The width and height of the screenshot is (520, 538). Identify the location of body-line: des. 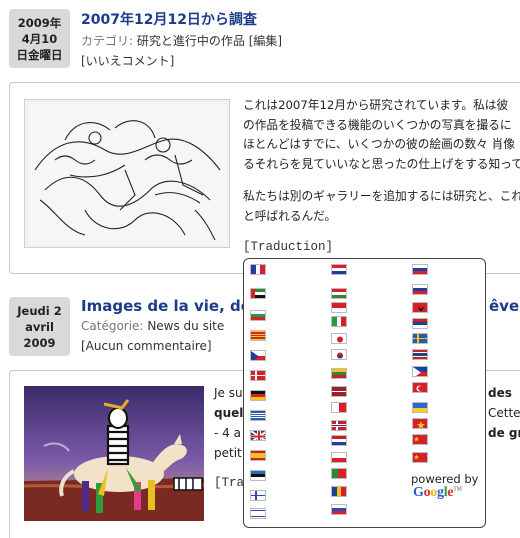
(500, 393).